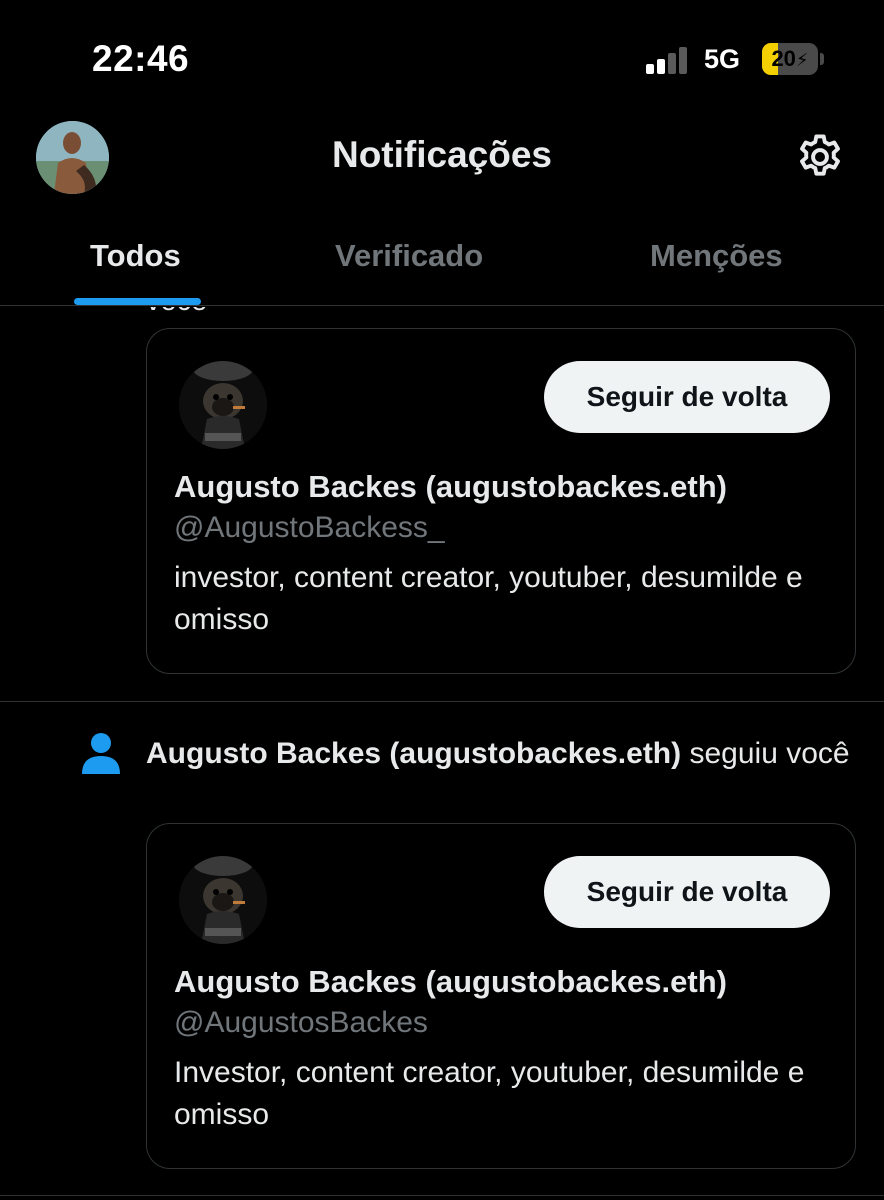  I want to click on battery-level: 20⚡, so click(790, 58).